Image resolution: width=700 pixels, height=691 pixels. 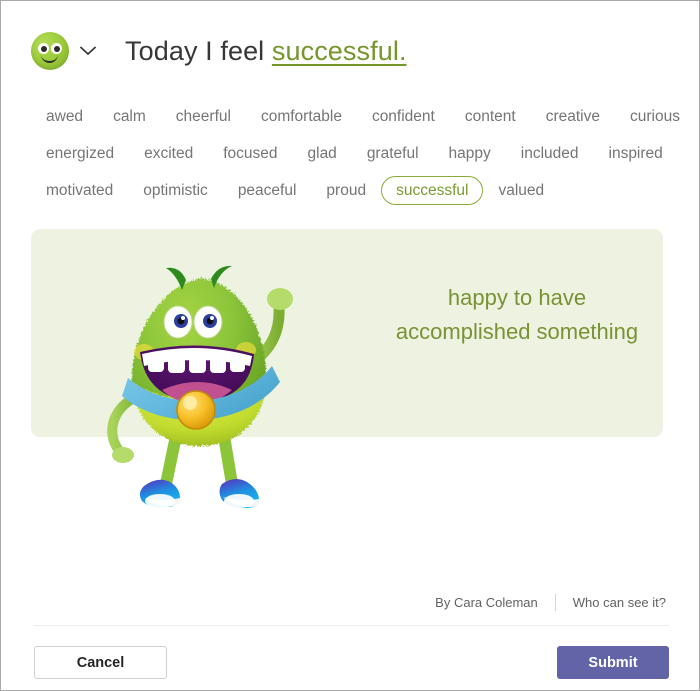 I want to click on footer-divider, so click(x=351, y=625).